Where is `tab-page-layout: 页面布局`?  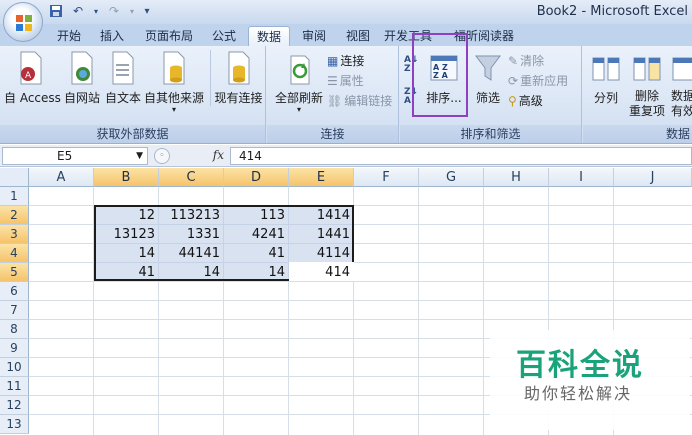
tab-page-layout: 页面布局 is located at coordinates (169, 36).